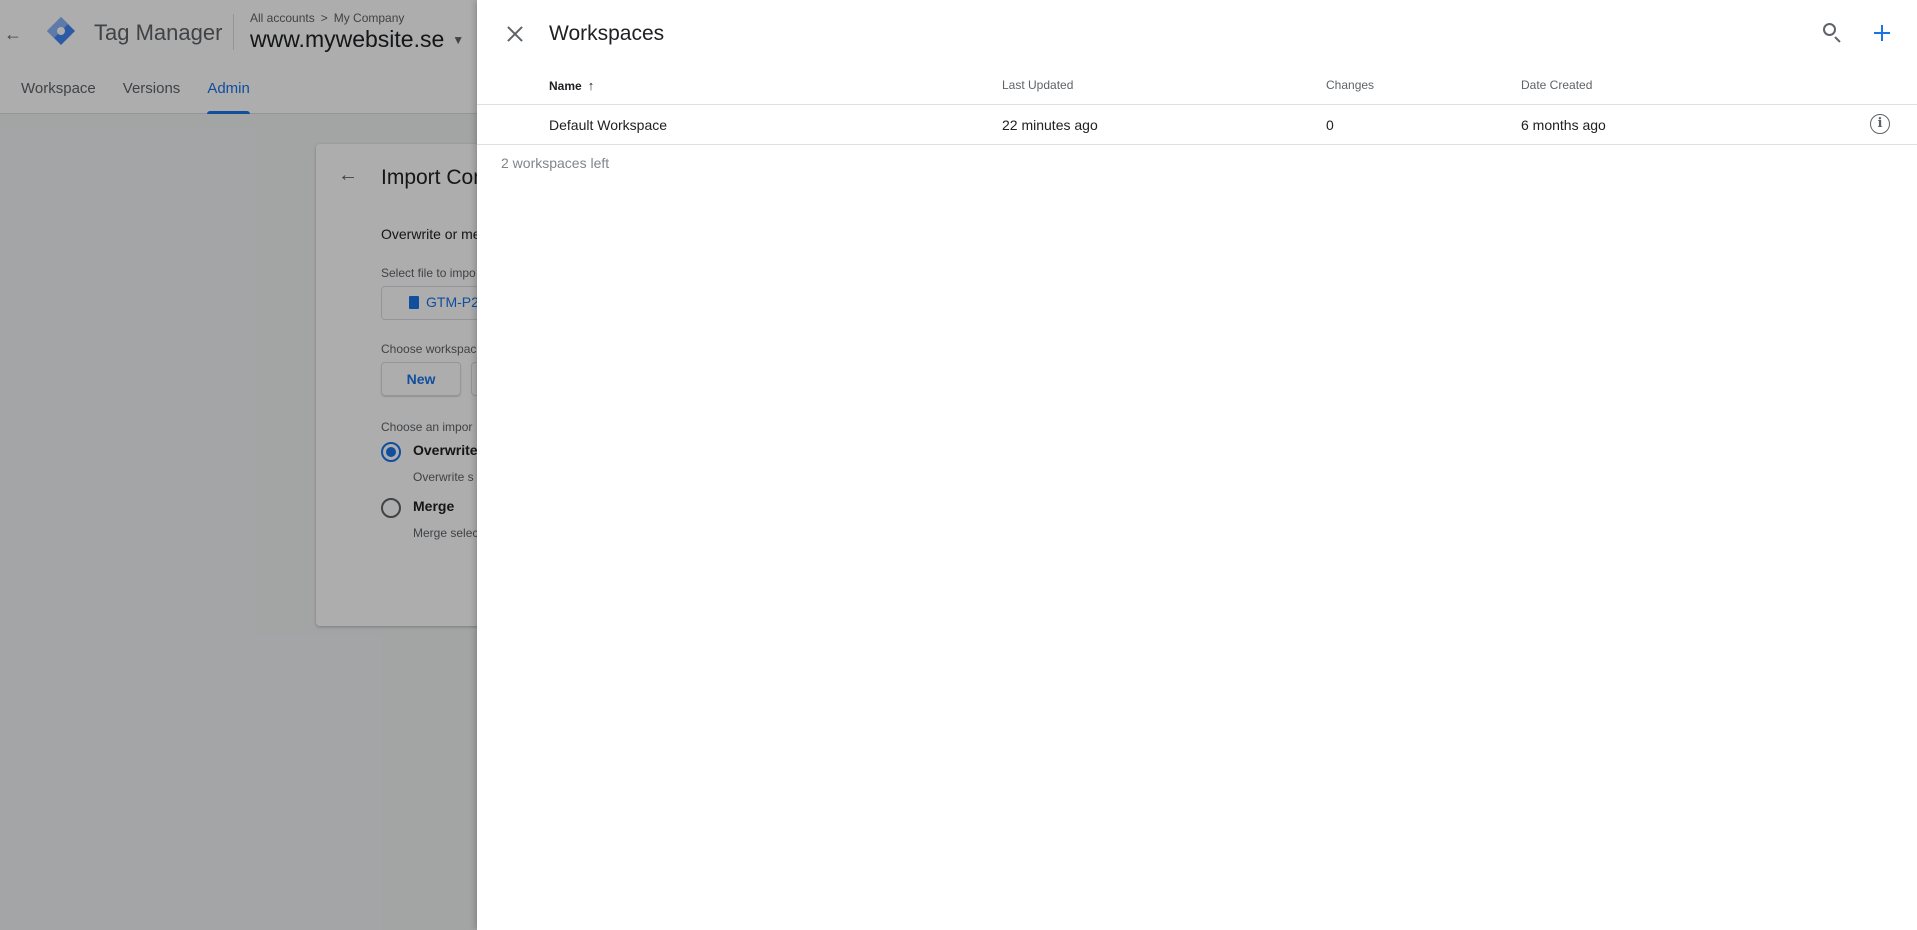  Describe the element at coordinates (1563, 125) in the screenshot. I see `workspace-date-created: 6 months ago` at that location.